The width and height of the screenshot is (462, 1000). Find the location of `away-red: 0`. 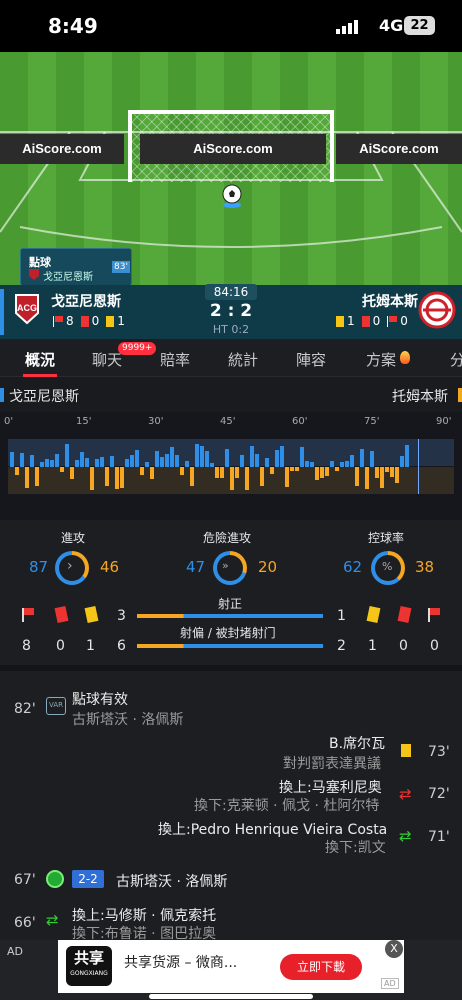

away-red: 0 is located at coordinates (376, 321).